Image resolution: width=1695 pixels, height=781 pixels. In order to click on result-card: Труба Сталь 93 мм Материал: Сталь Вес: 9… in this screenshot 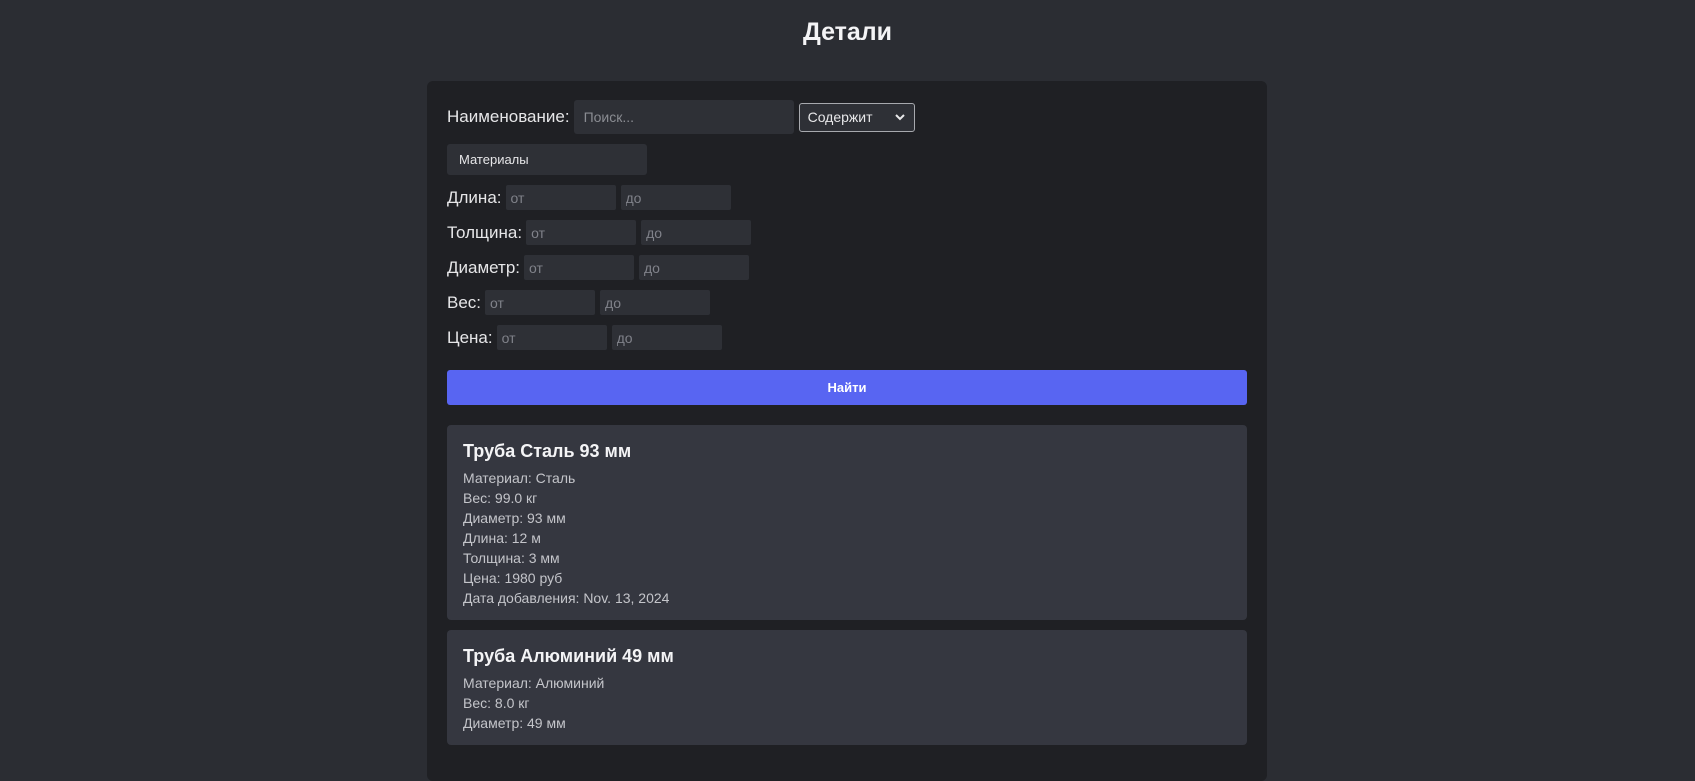, I will do `click(847, 522)`.